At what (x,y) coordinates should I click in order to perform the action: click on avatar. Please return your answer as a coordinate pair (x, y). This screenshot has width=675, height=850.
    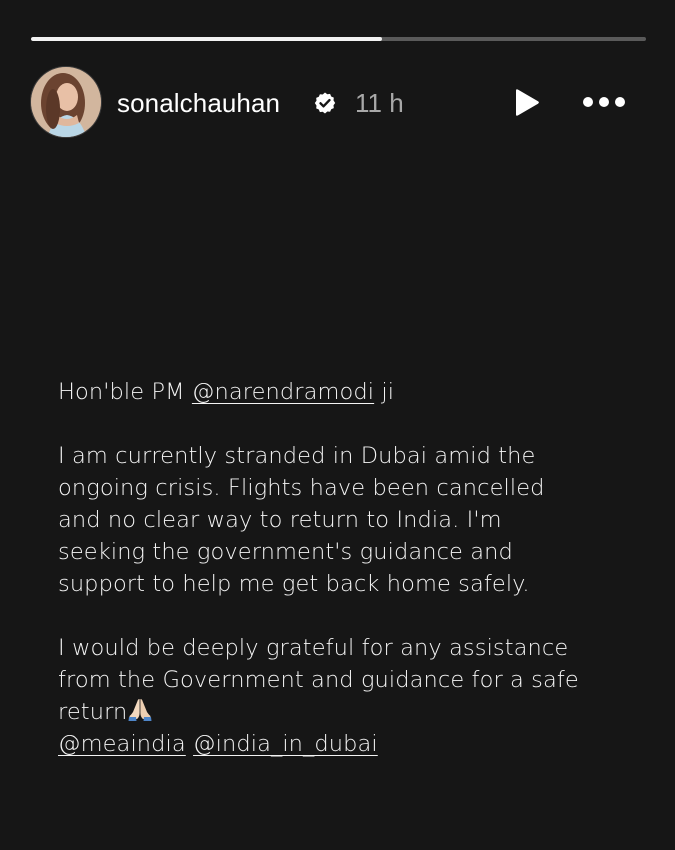
    Looking at the image, I should click on (66, 102).